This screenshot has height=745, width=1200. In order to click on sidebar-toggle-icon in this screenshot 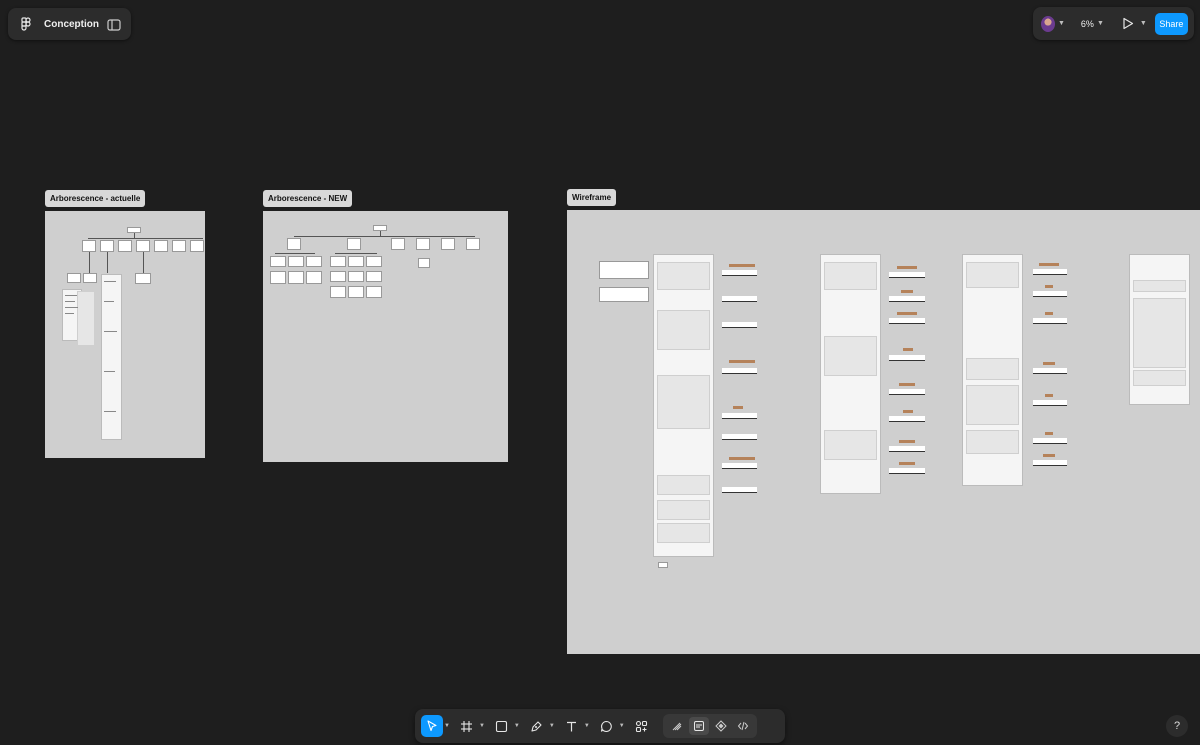, I will do `click(114, 24)`.